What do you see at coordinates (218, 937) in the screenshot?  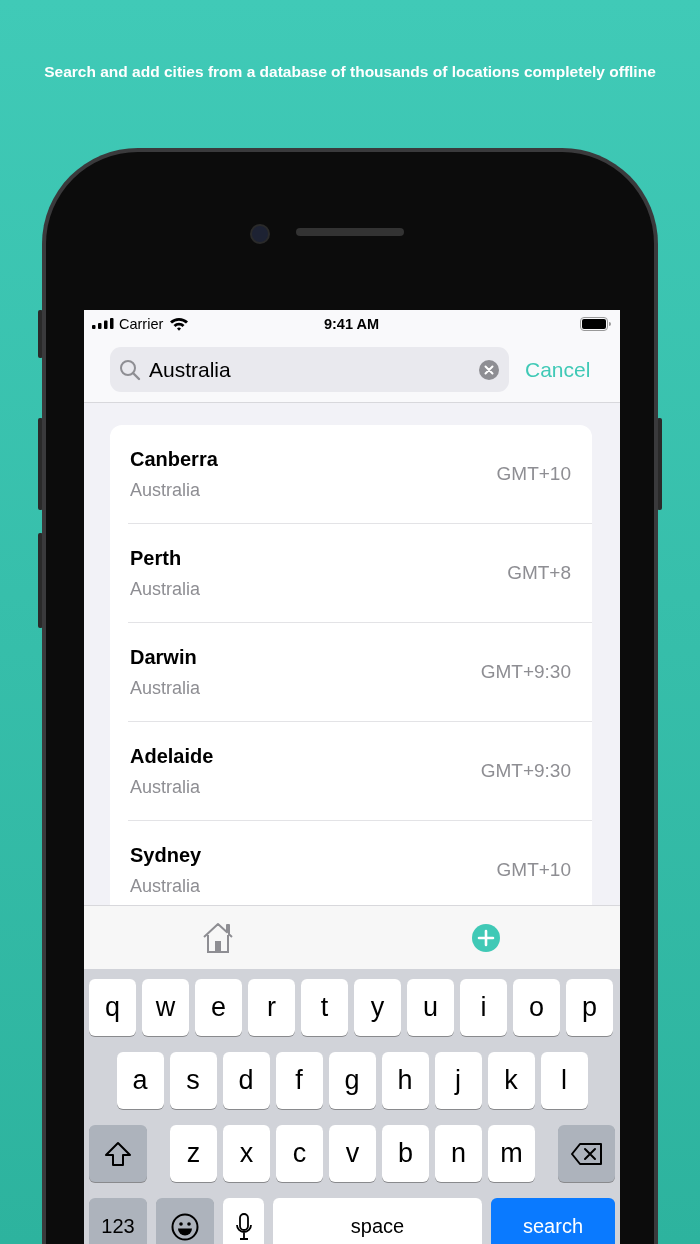 I see `home-icon` at bounding box center [218, 937].